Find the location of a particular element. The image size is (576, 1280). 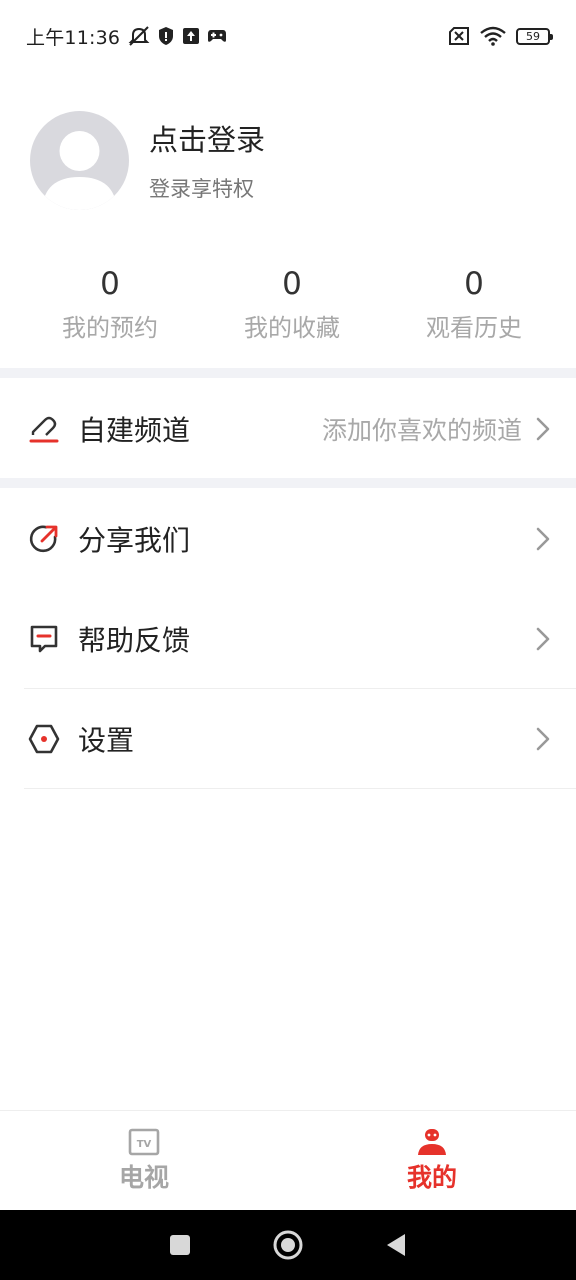

tv-icon: TV is located at coordinates (144, 1141).